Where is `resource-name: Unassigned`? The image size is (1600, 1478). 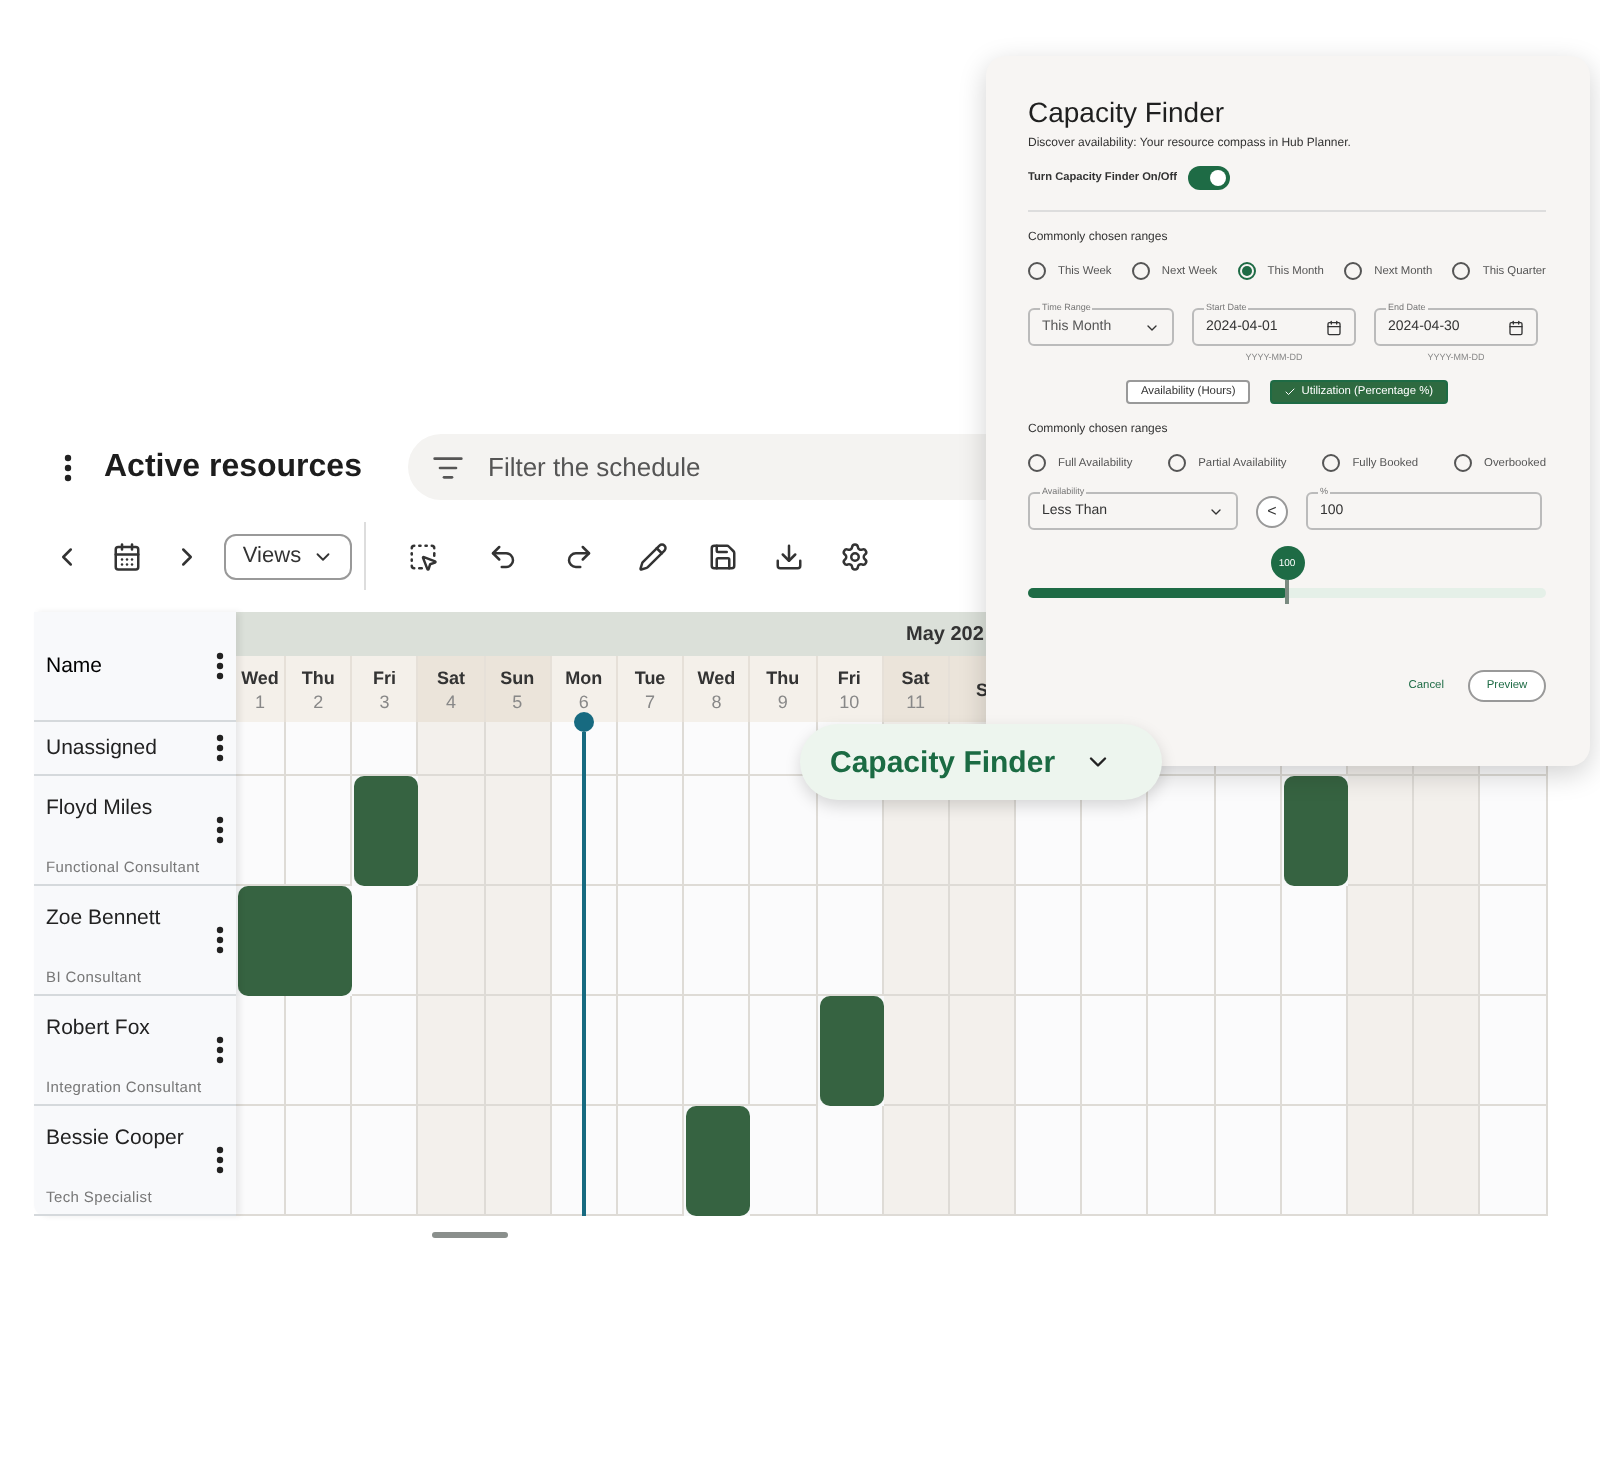
resource-name: Unassigned is located at coordinates (101, 748).